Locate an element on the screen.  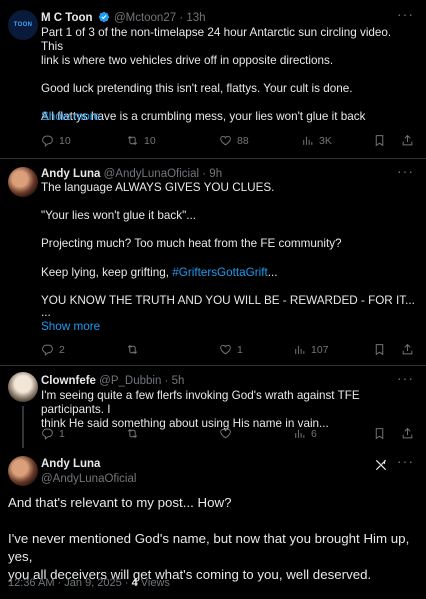
author-name: Clownfefe is located at coordinates (68, 381).